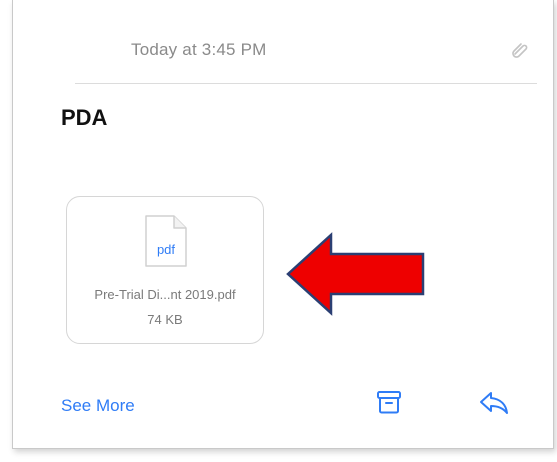 This screenshot has width=557, height=462. I want to click on red-arrow-annotation, so click(355, 274).